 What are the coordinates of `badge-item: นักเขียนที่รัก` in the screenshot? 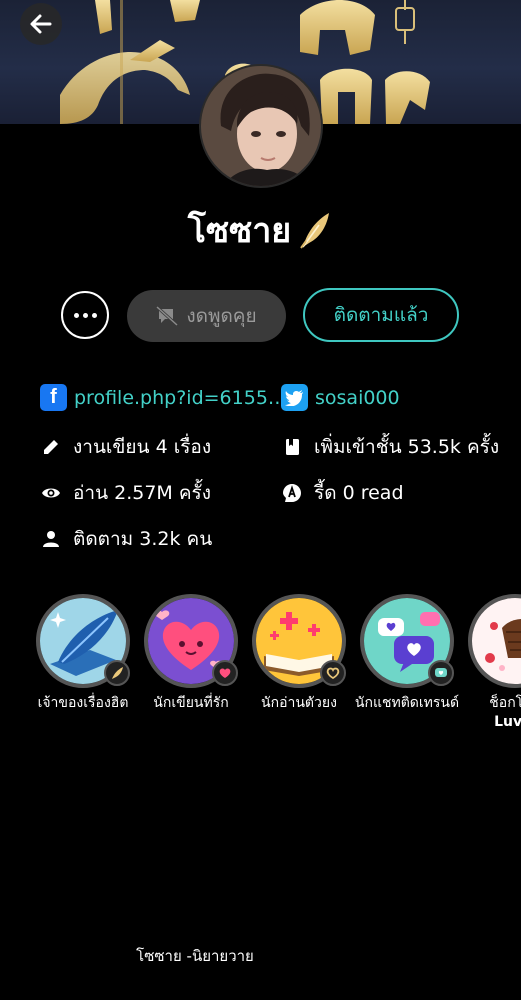 It's located at (191, 653).